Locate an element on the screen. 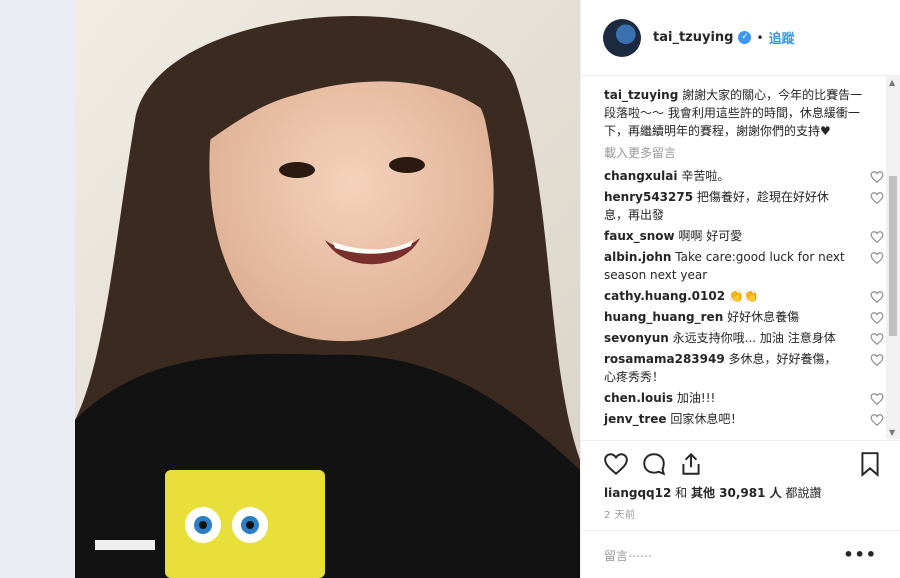 Image resolution: width=900 pixels, height=578 pixels. scroll-down-arrow-icon: ▼ is located at coordinates (892, 432).